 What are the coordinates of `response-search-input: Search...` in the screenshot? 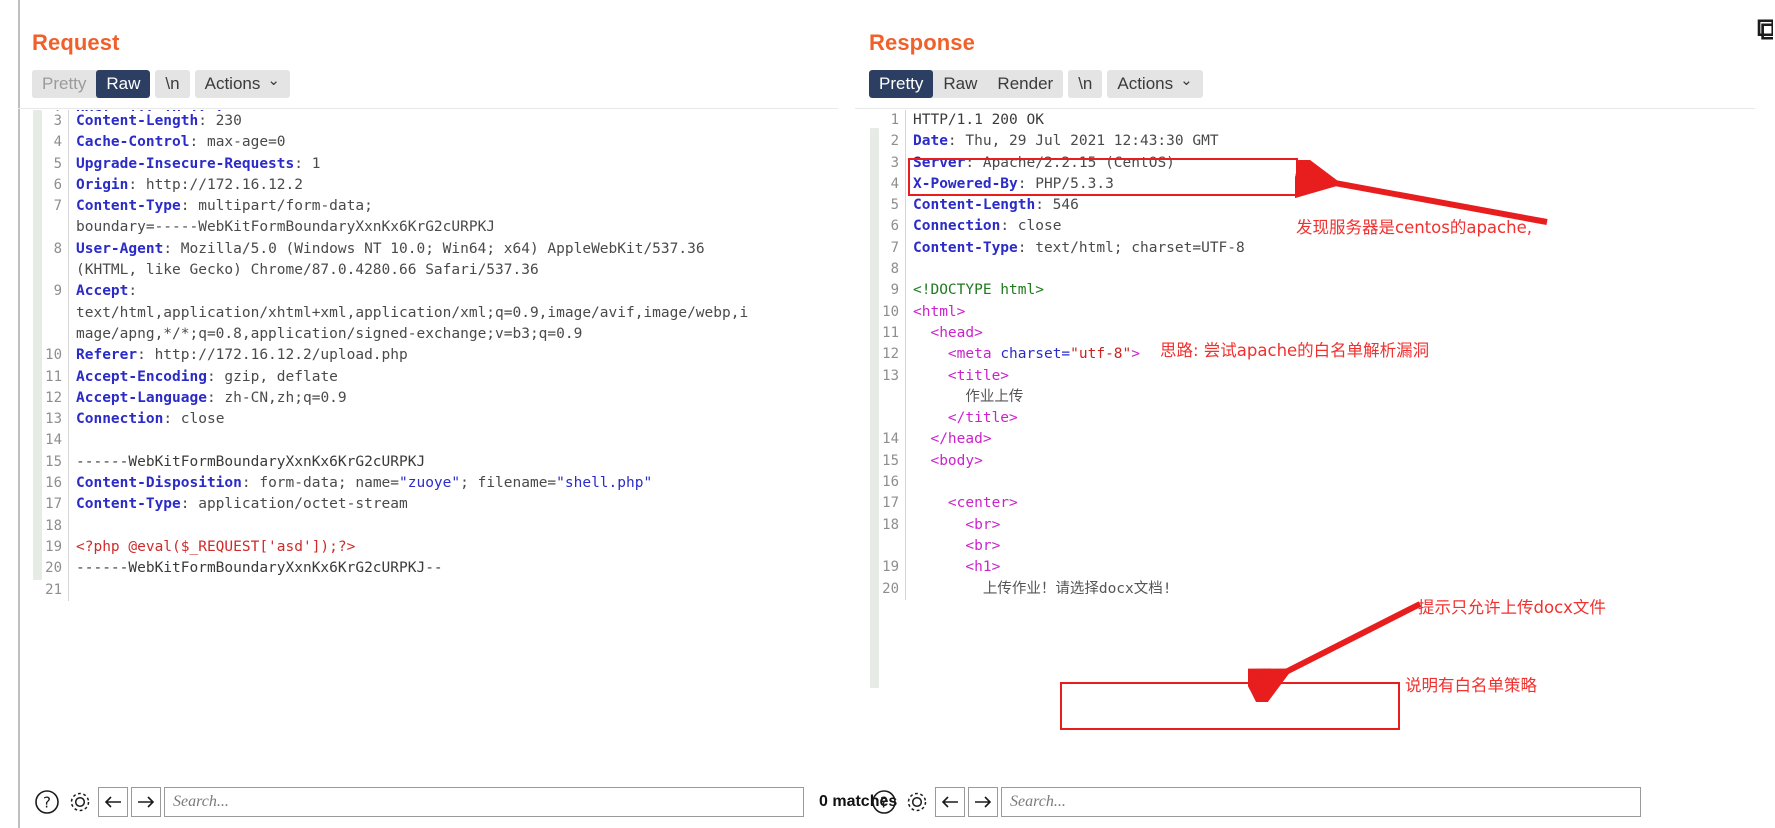 It's located at (1321, 802).